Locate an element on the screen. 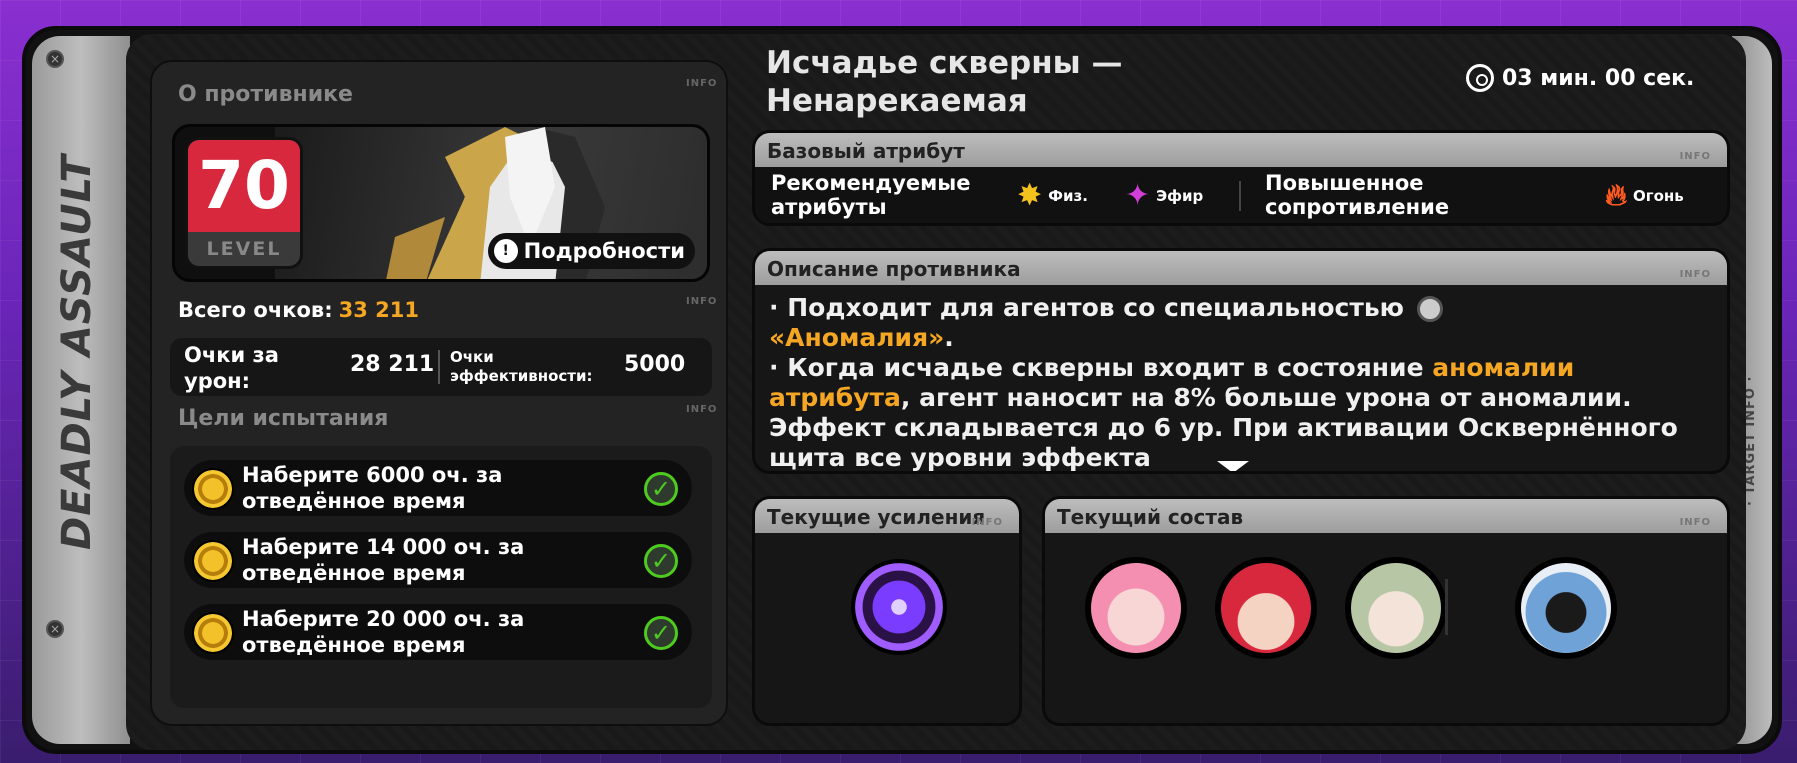 This screenshot has width=1797, height=763. current-team-panel: Текущий состав INFO is located at coordinates (1386, 611).